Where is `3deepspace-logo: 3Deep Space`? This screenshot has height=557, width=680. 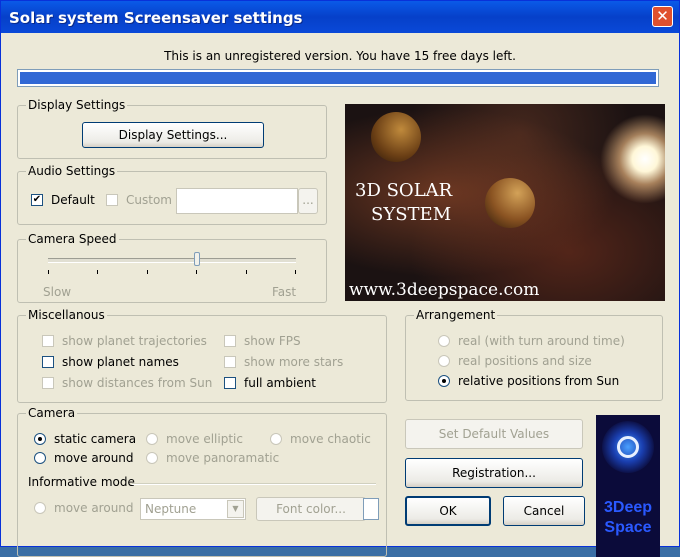 3deepspace-logo: 3Deep Space is located at coordinates (628, 486).